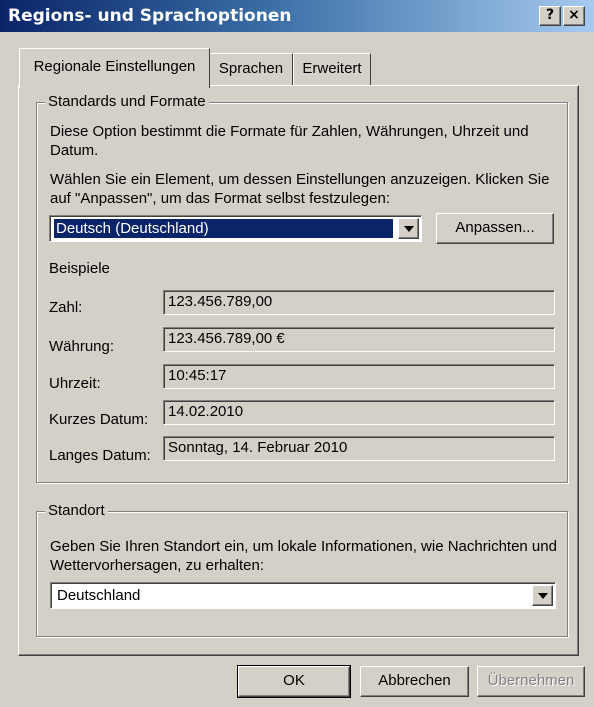  I want to click on example-label-currency: Währung:, so click(82, 346).